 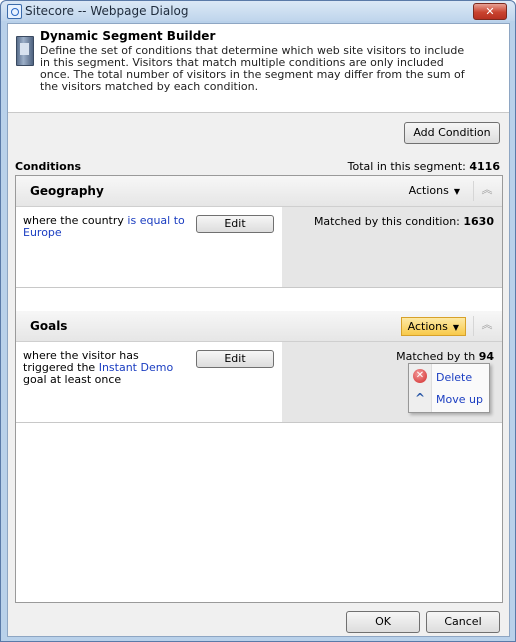 I want to click on condition-header-goals: Goals Actions ▼ ︽, so click(x=259, y=326).